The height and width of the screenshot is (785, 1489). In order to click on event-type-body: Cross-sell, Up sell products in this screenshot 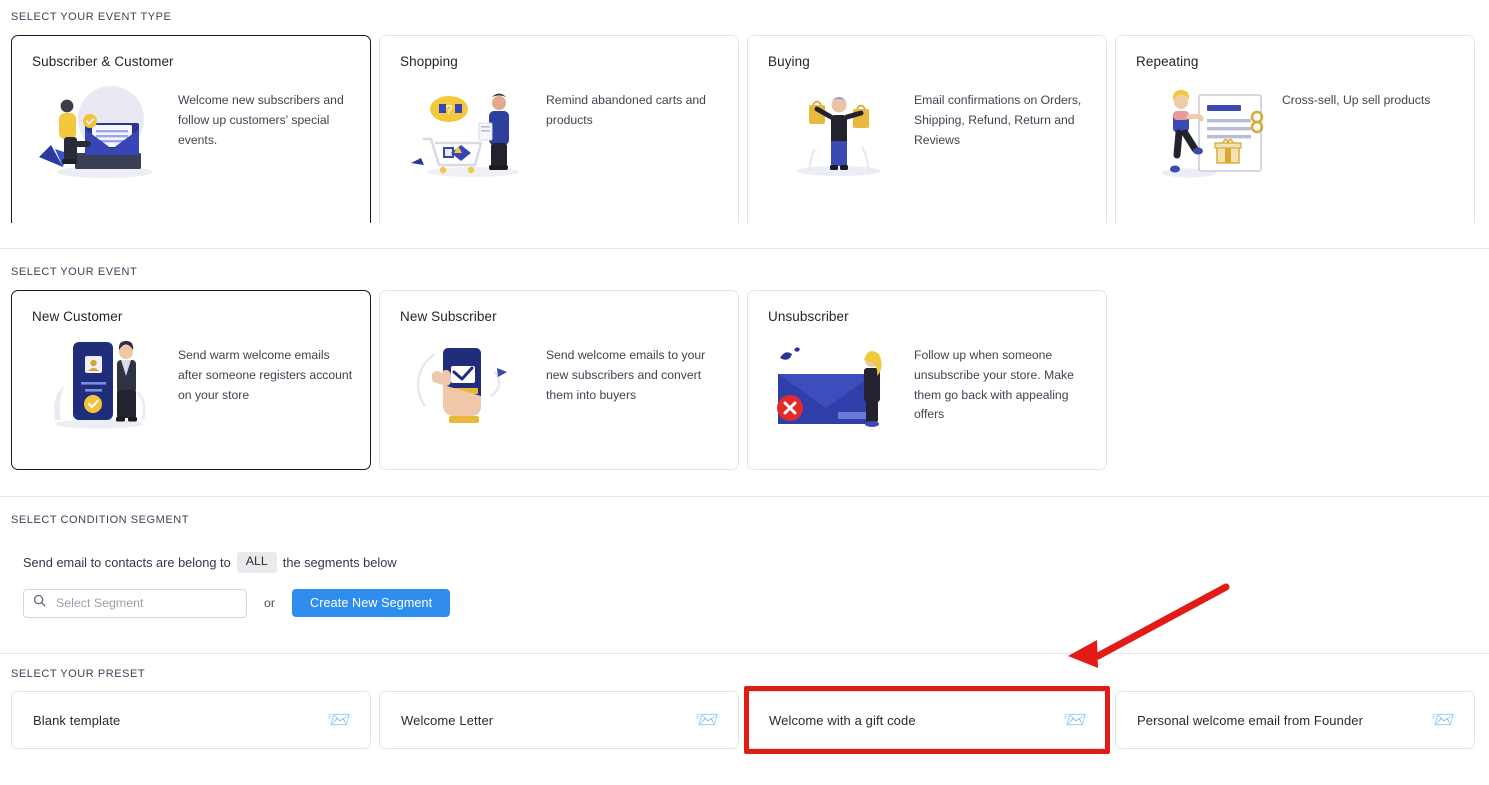, I will do `click(1295, 127)`.